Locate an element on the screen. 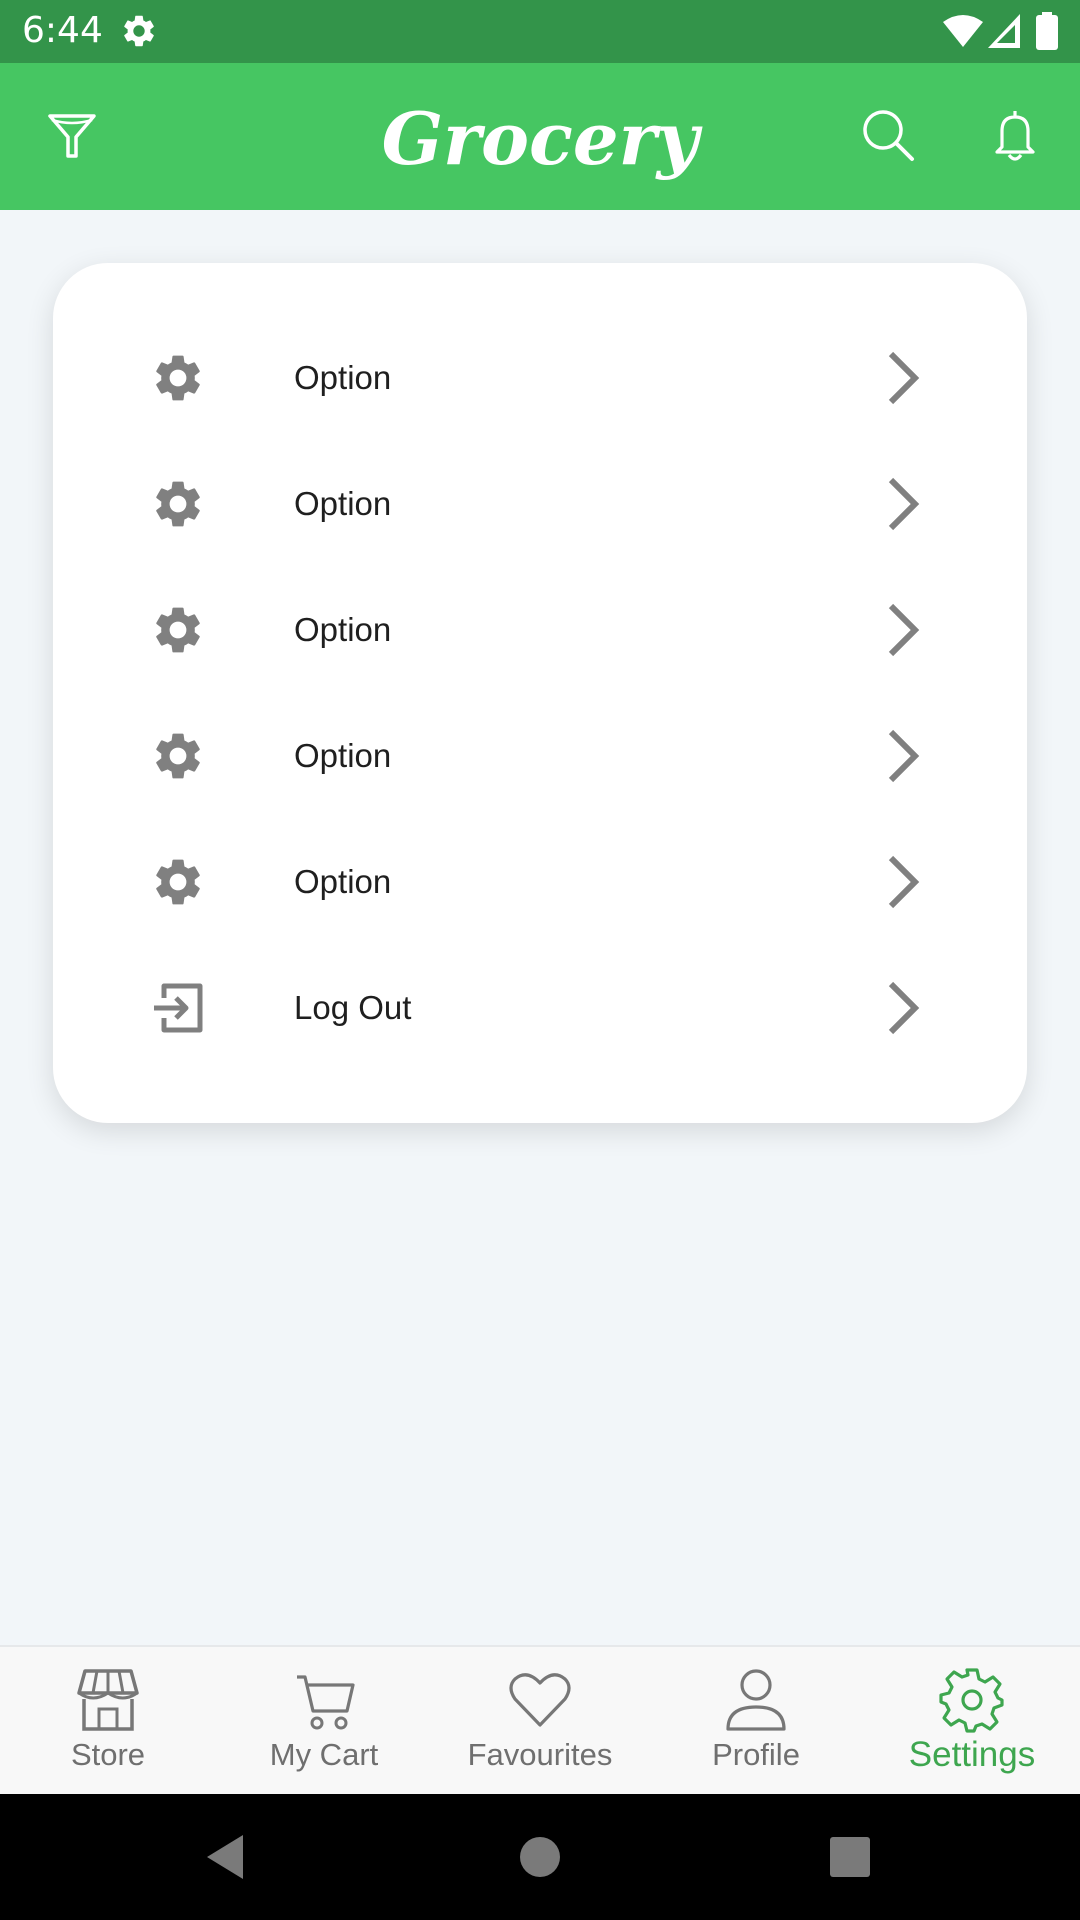 The height and width of the screenshot is (1920, 1080). signal-icon is located at coordinates (1004, 31).